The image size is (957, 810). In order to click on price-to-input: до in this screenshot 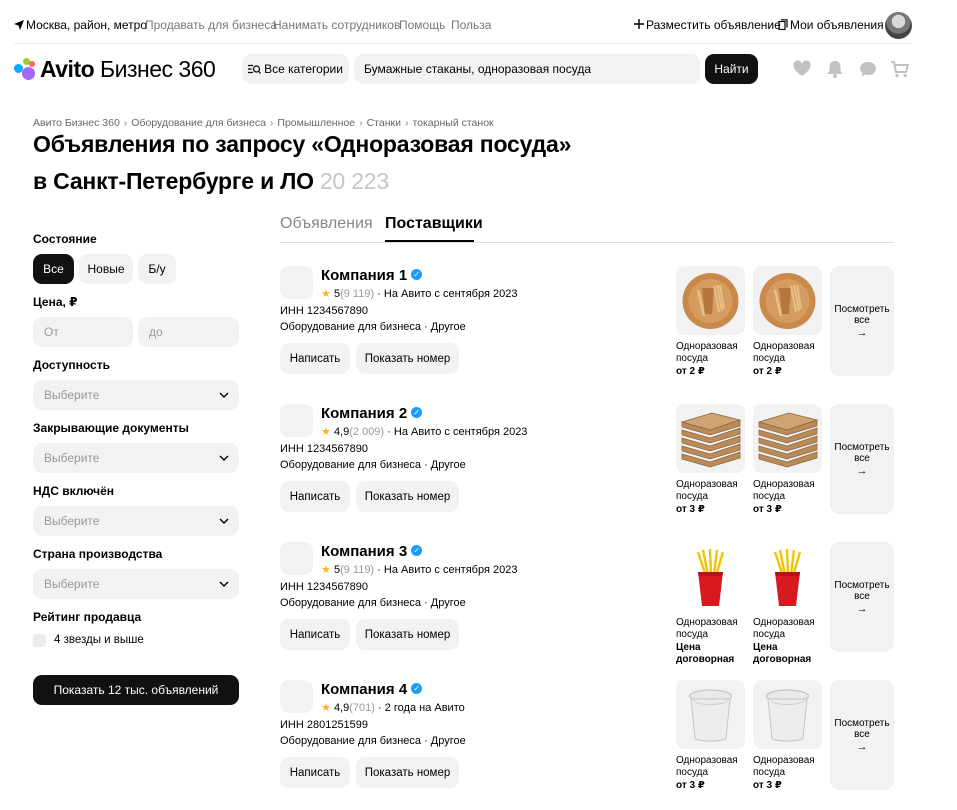, I will do `click(188, 332)`.